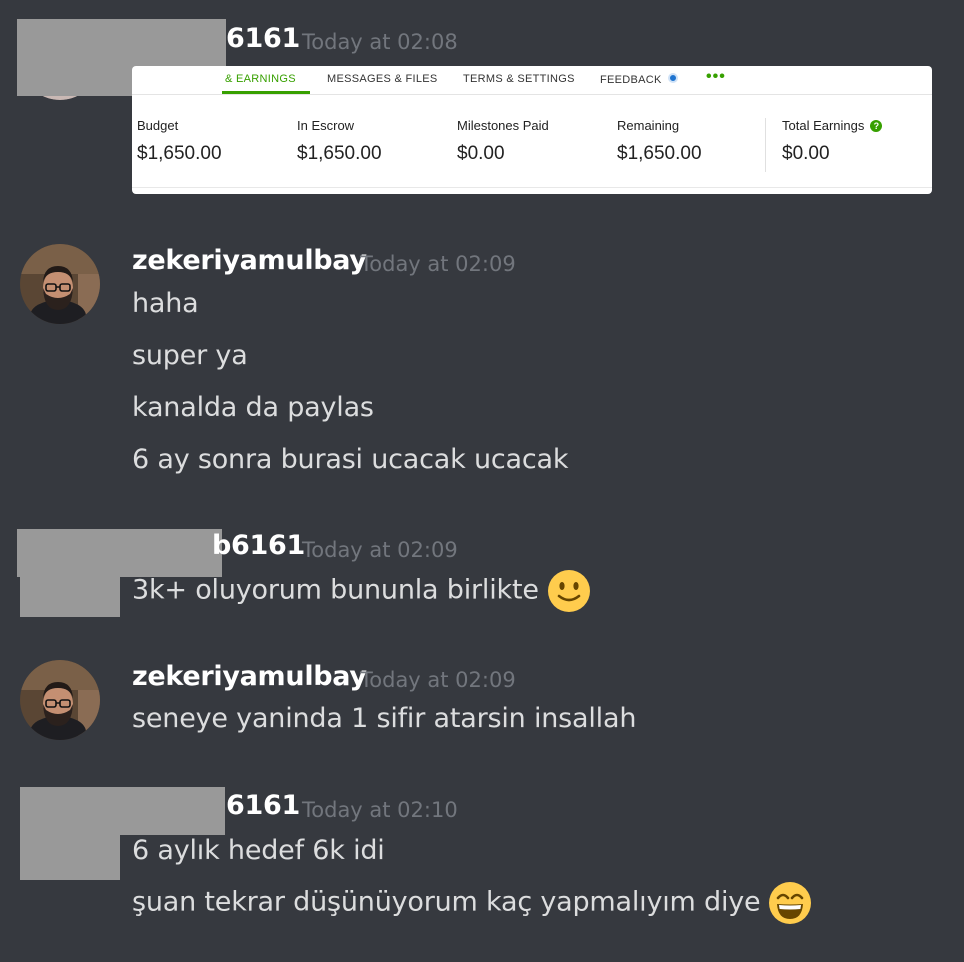 The height and width of the screenshot is (962, 964). Describe the element at coordinates (380, 810) in the screenshot. I see `timestamp: Today at 02:10` at that location.